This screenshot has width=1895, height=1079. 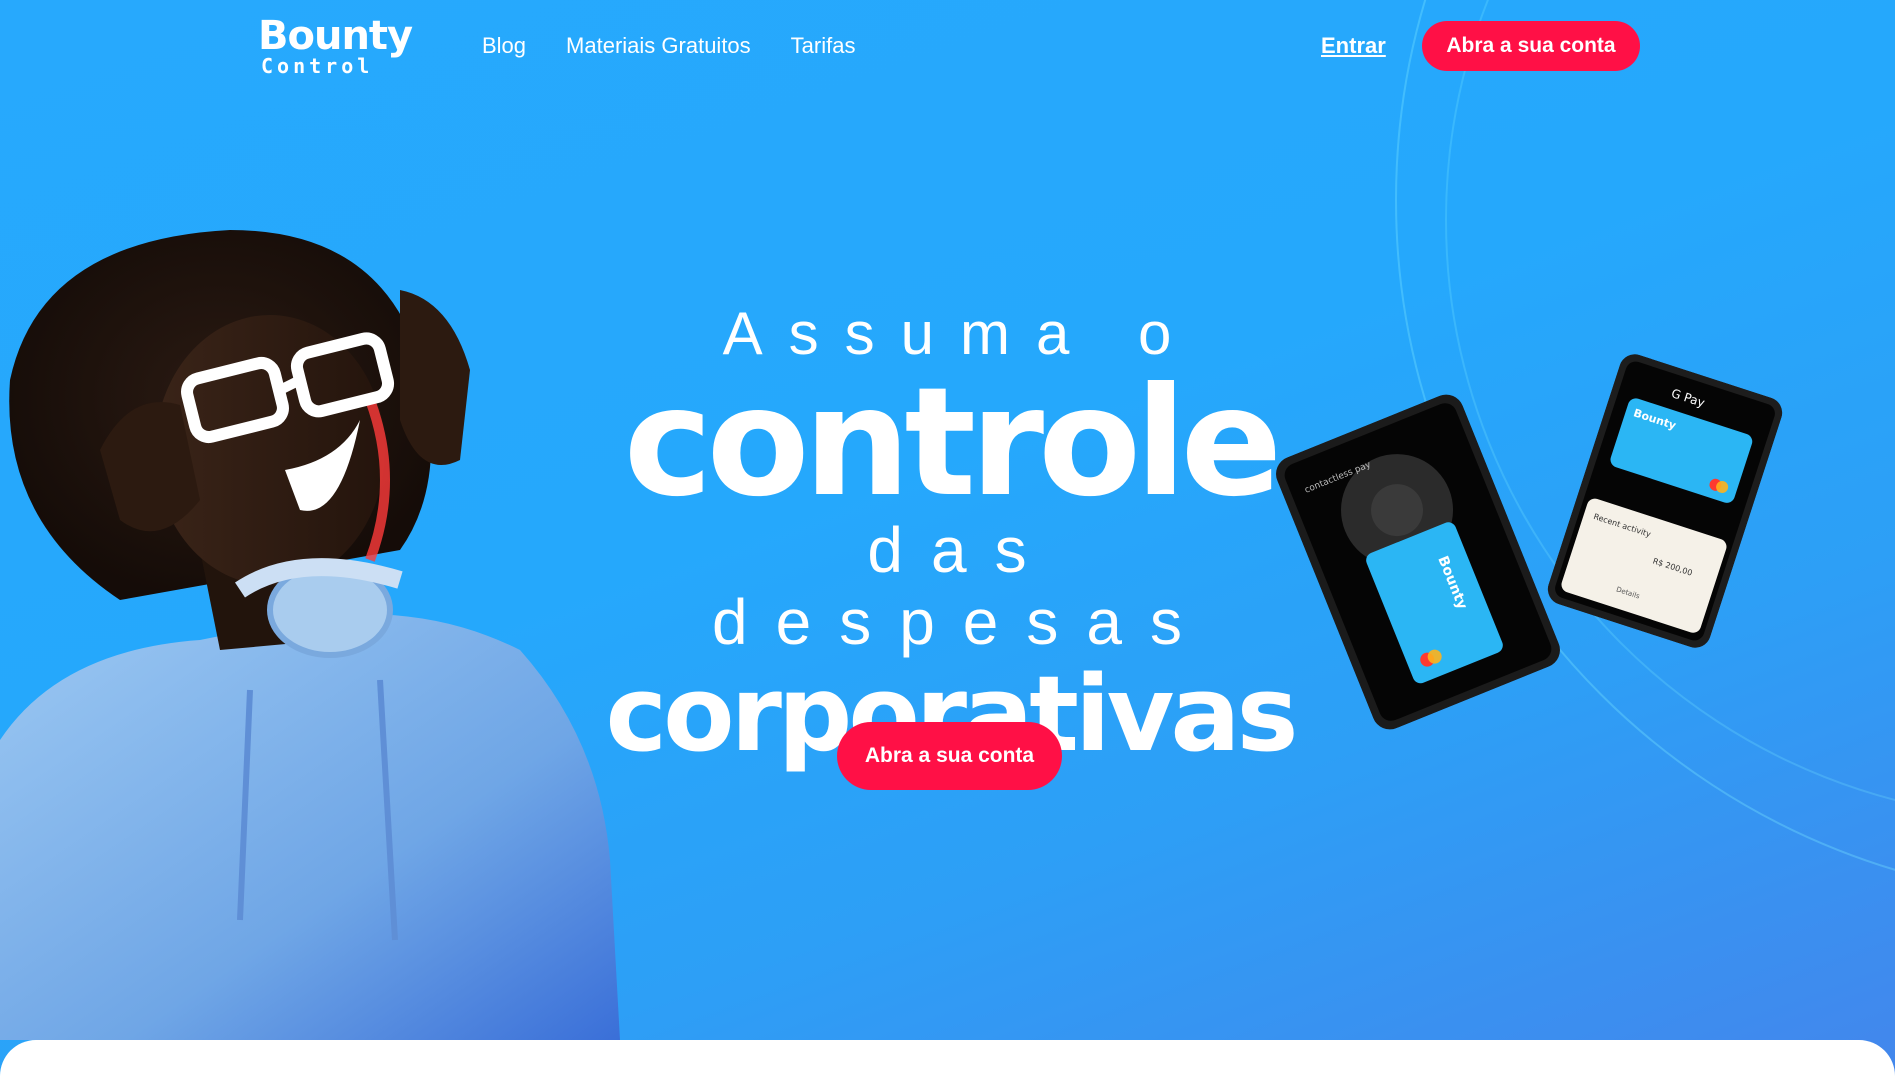 What do you see at coordinates (823, 46) in the screenshot?
I see `nav-link-fees: Tarifas` at bounding box center [823, 46].